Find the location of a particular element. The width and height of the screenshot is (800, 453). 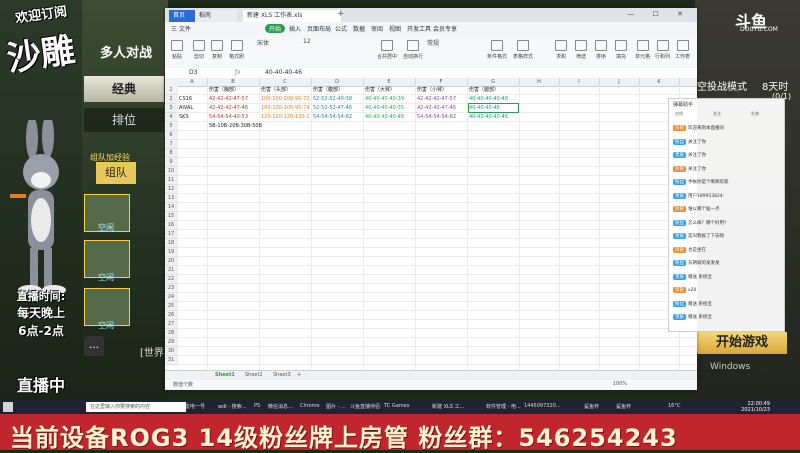

menu-file: 三 文件 is located at coordinates (181, 28).